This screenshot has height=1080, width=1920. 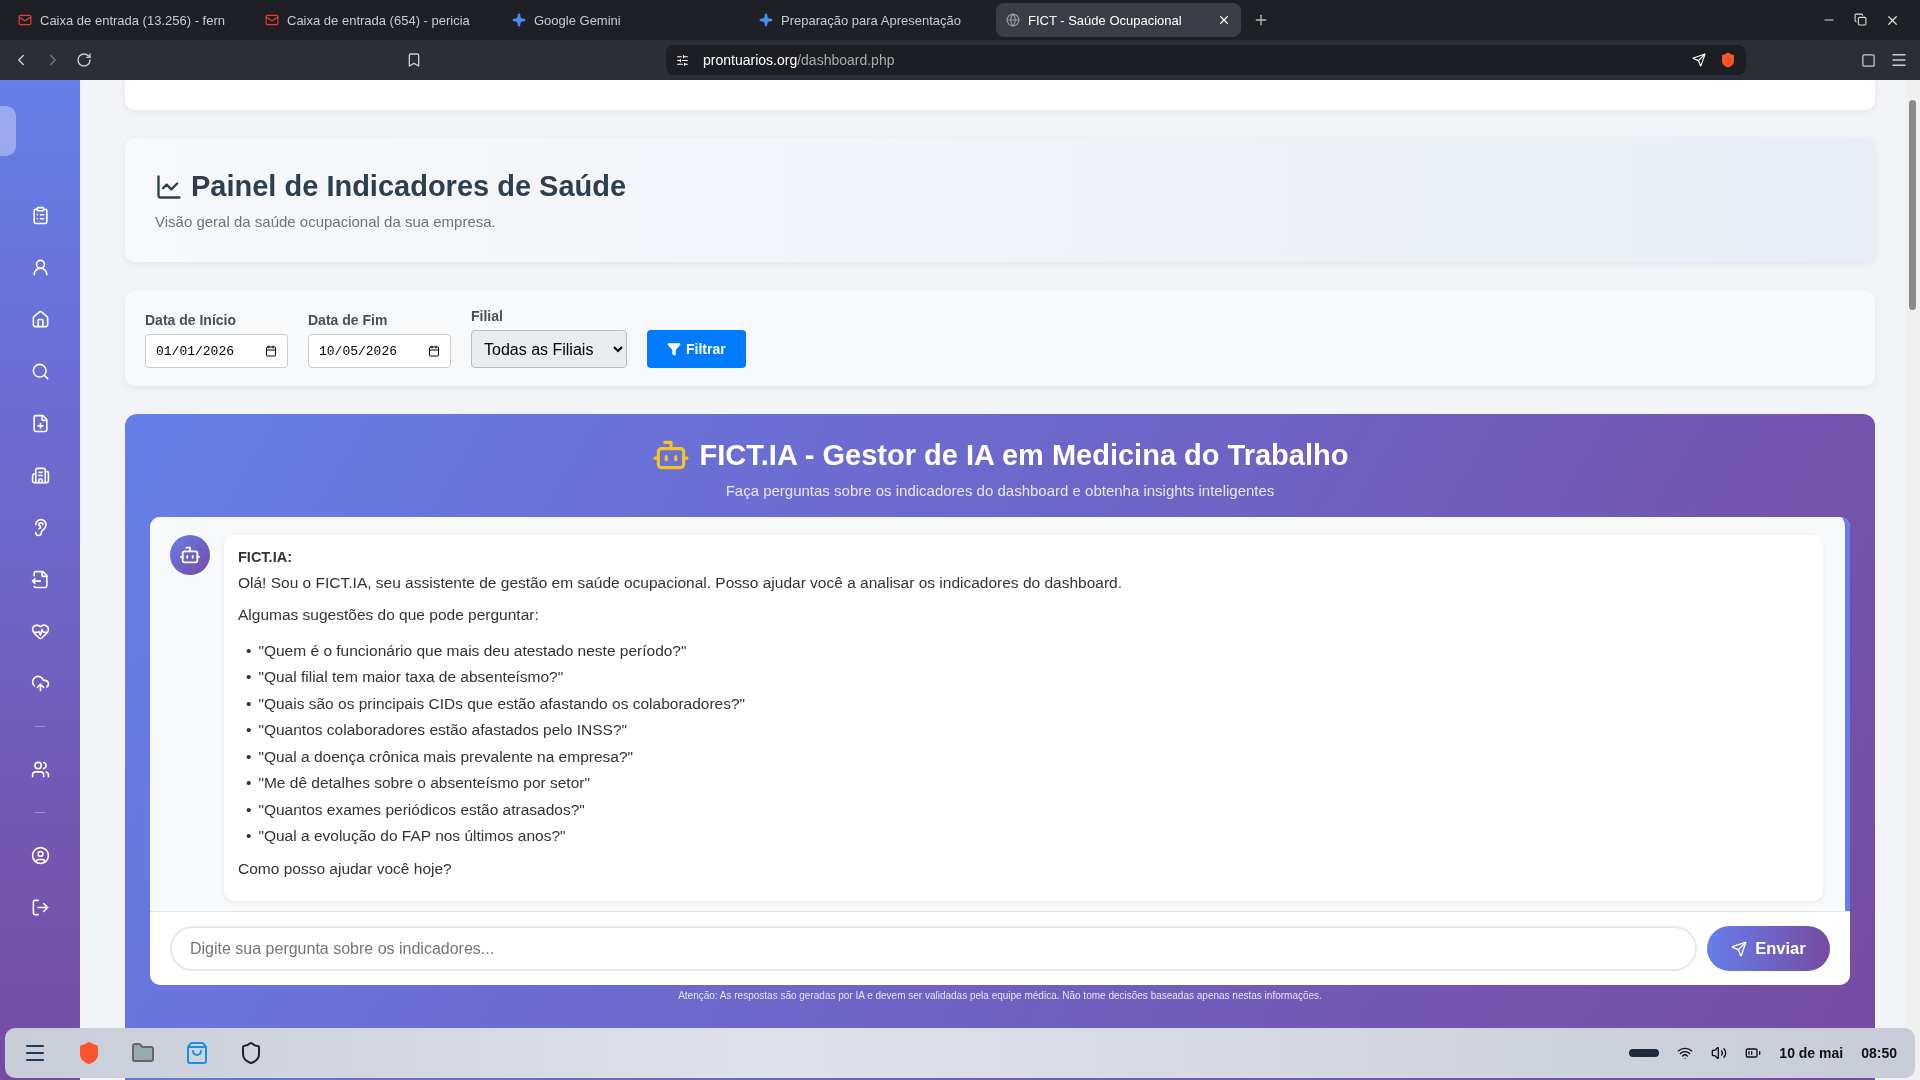 I want to click on field-label: Data de Início, so click(x=191, y=320).